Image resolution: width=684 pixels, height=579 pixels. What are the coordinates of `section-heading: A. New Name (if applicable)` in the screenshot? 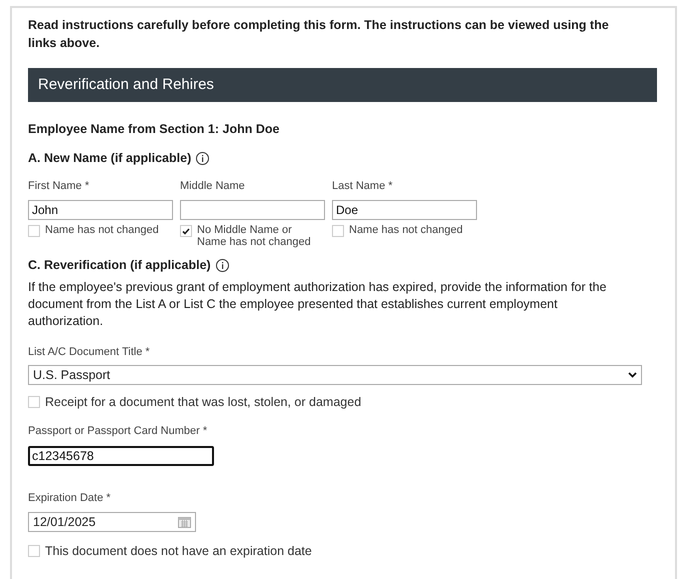 It's located at (110, 158).